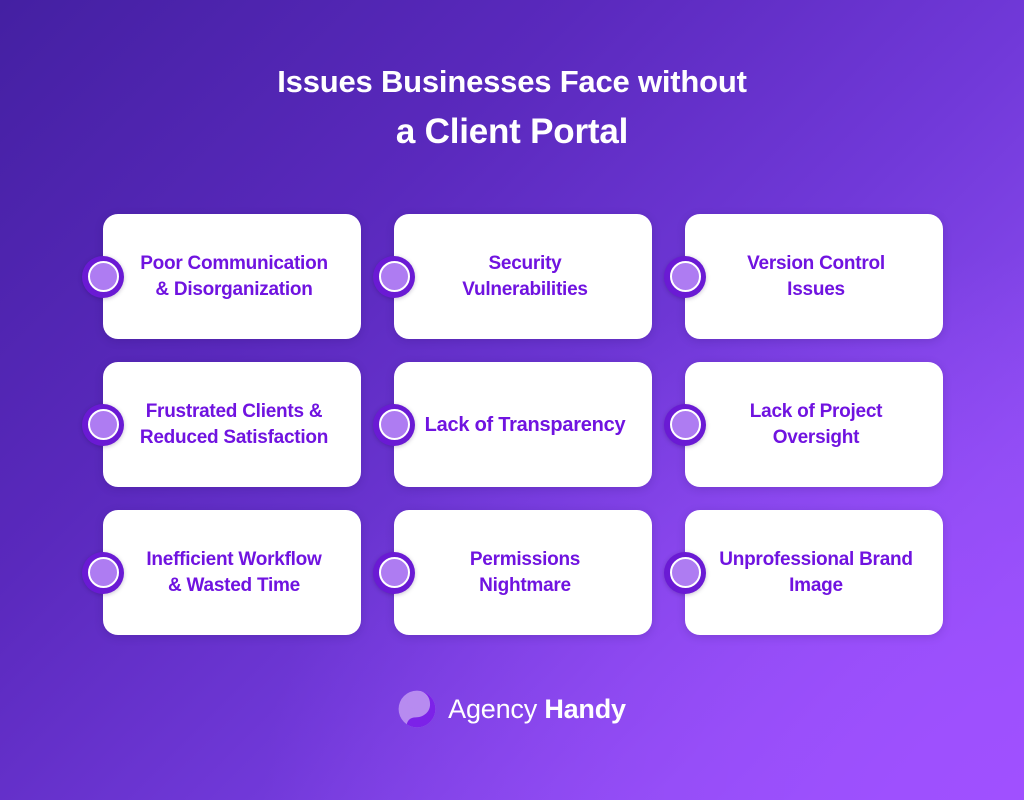 This screenshot has width=1024, height=800. What do you see at coordinates (525, 424) in the screenshot?
I see `issue-card-label: Lack of Transparency` at bounding box center [525, 424].